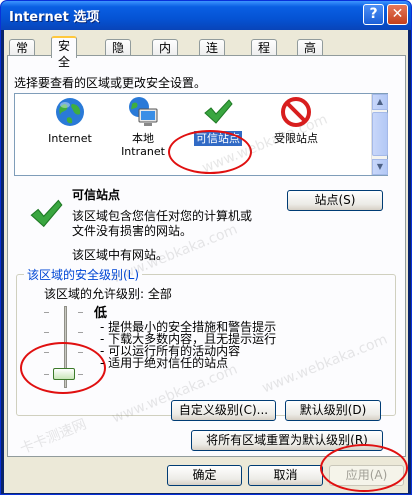 Image resolution: width=412 pixels, height=495 pixels. What do you see at coordinates (335, 200) in the screenshot?
I see `sites-button: 站点(S)` at bounding box center [335, 200].